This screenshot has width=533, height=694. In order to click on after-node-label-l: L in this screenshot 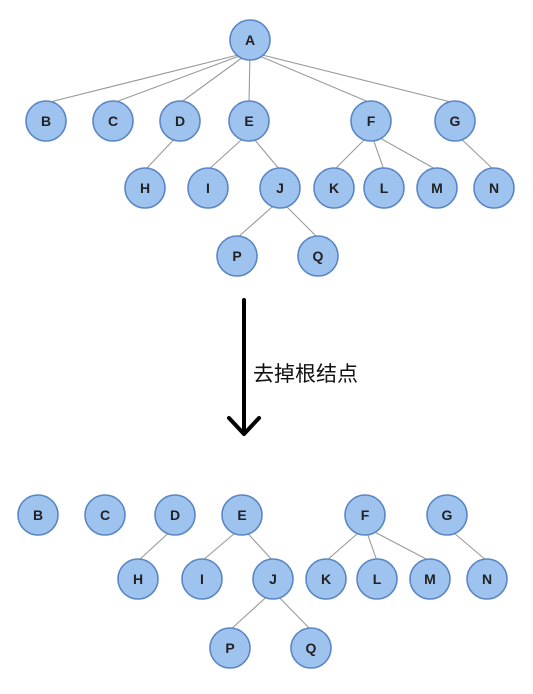, I will do `click(377, 579)`.